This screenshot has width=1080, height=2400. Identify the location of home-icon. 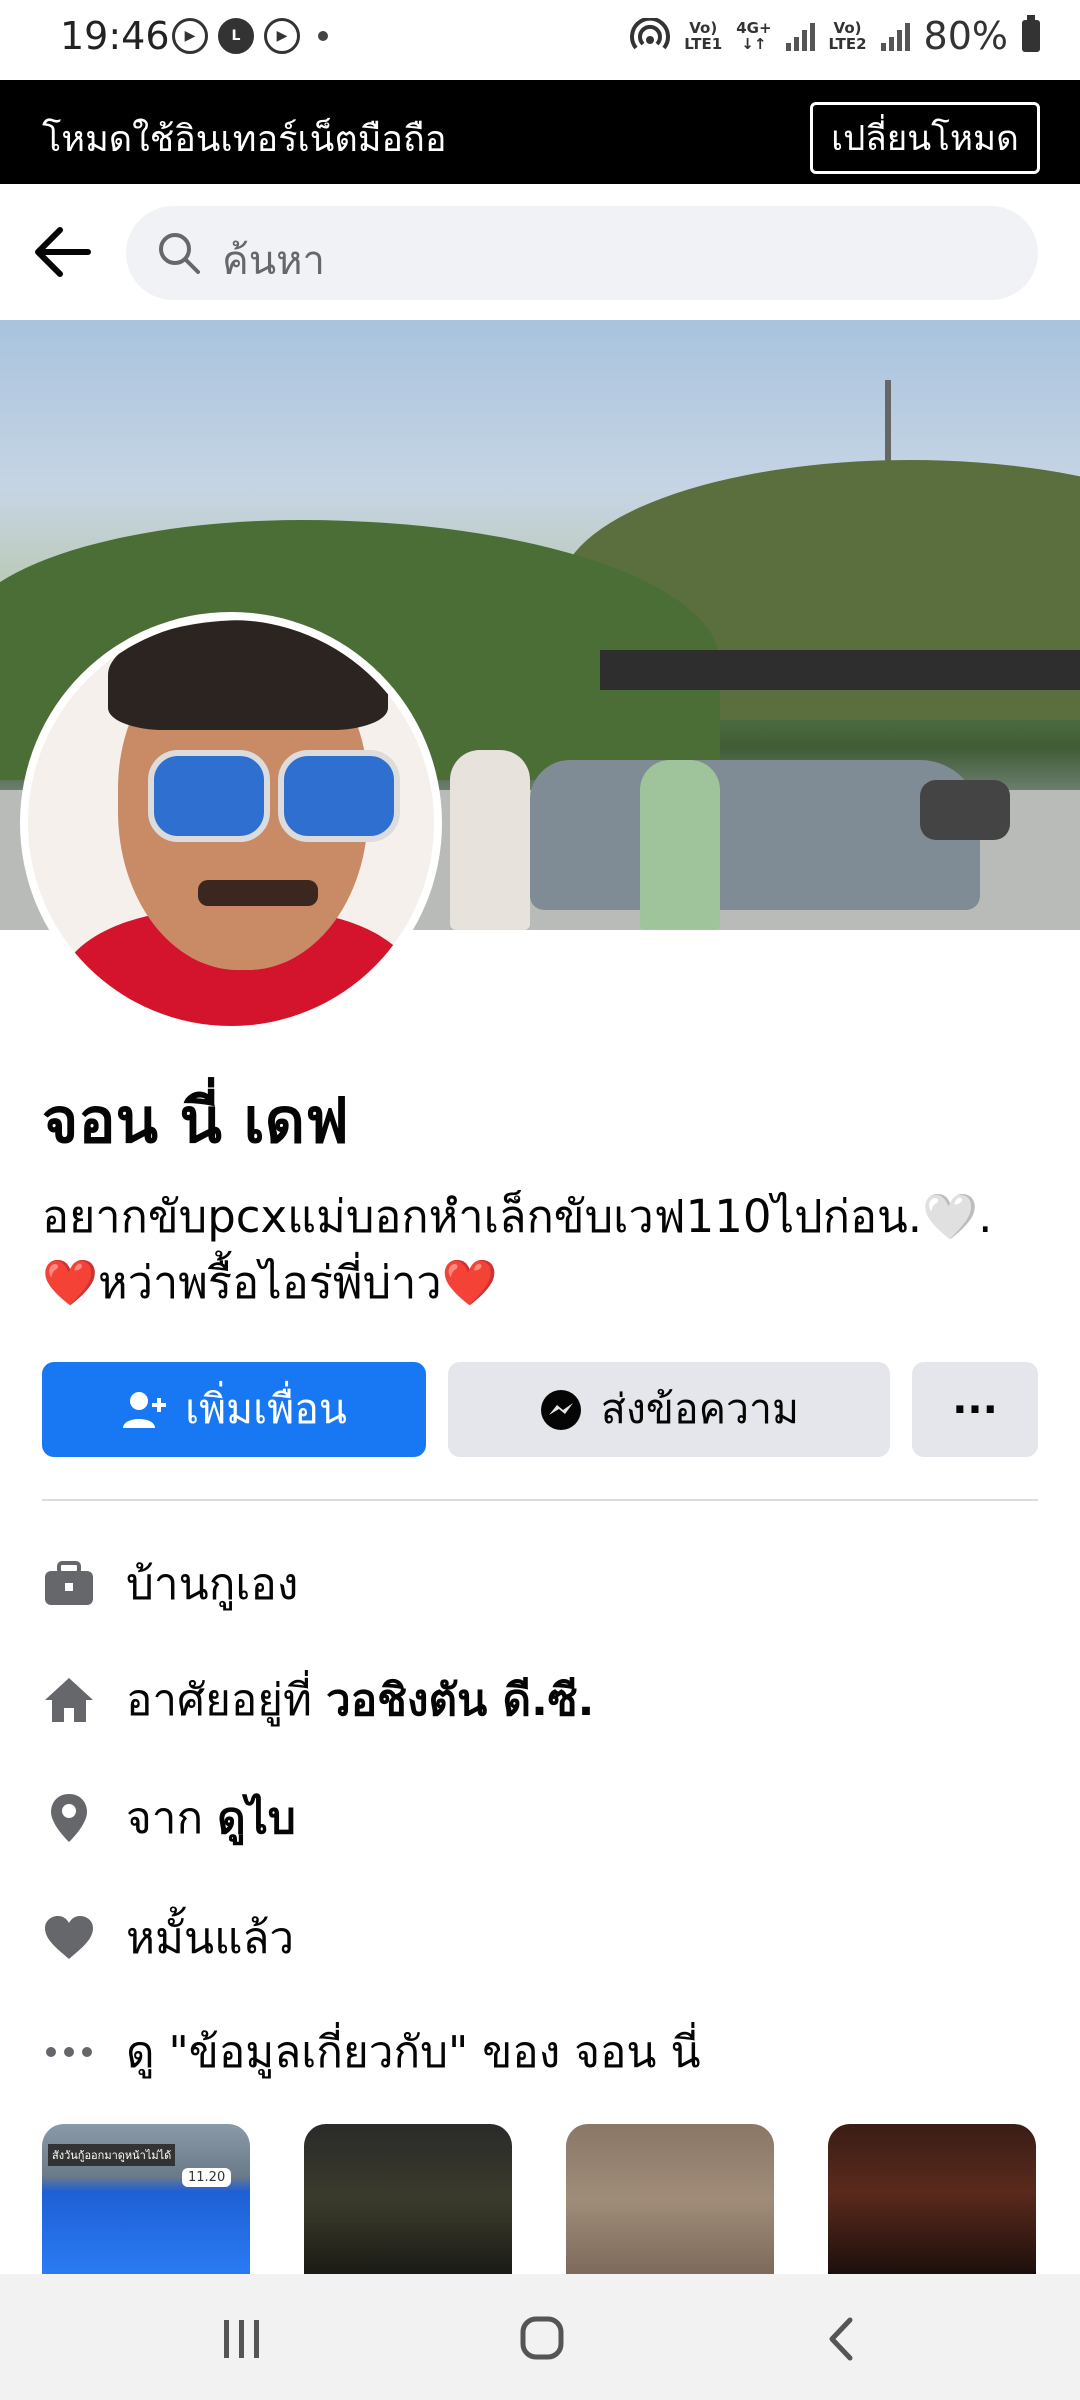
(69, 1700).